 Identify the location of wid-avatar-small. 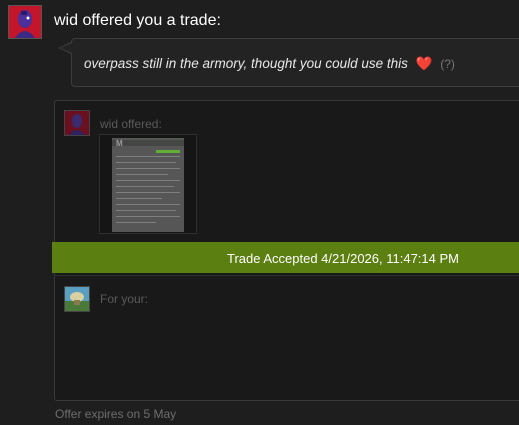
(77, 123).